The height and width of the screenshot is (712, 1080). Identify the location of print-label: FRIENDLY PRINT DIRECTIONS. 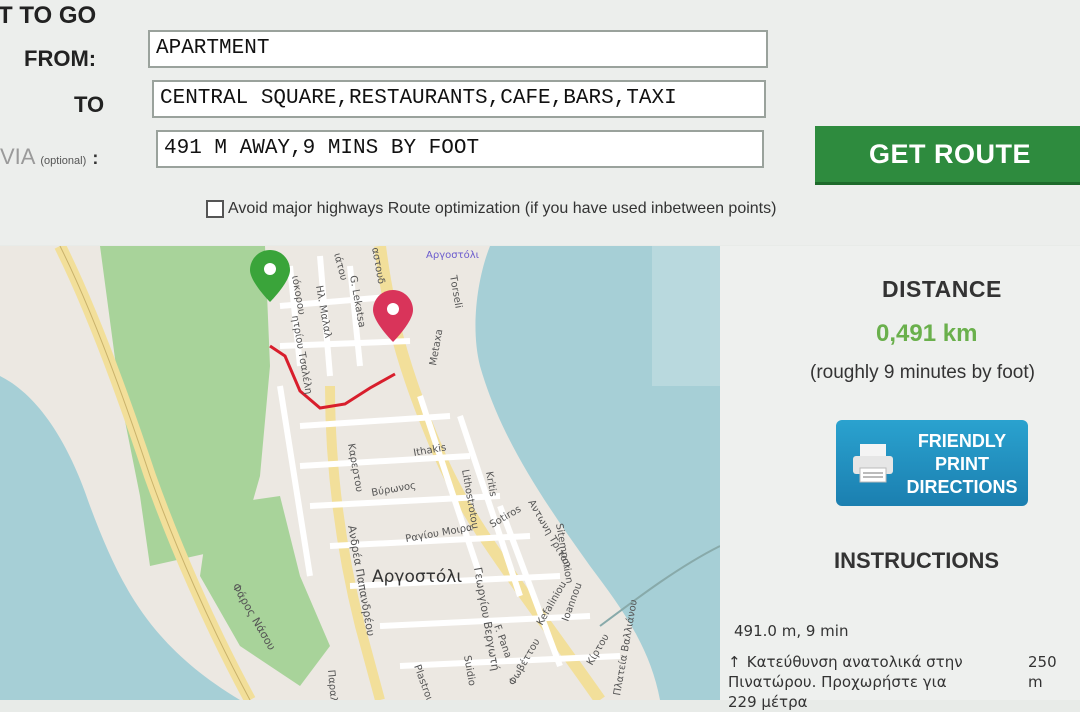
(962, 464).